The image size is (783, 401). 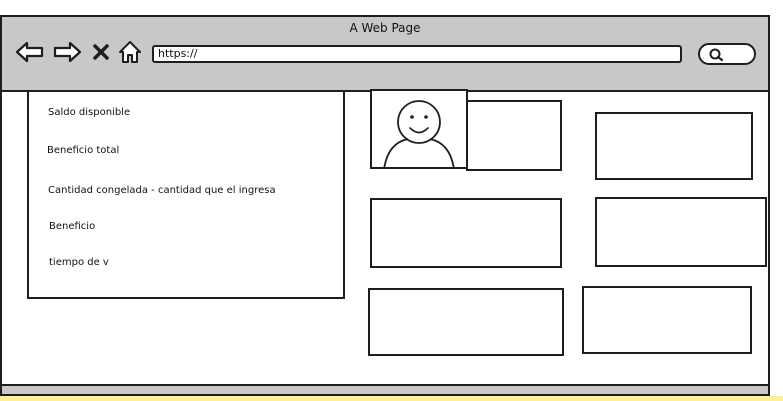 What do you see at coordinates (419, 133) in the screenshot?
I see `user-avatar-icon` at bounding box center [419, 133].